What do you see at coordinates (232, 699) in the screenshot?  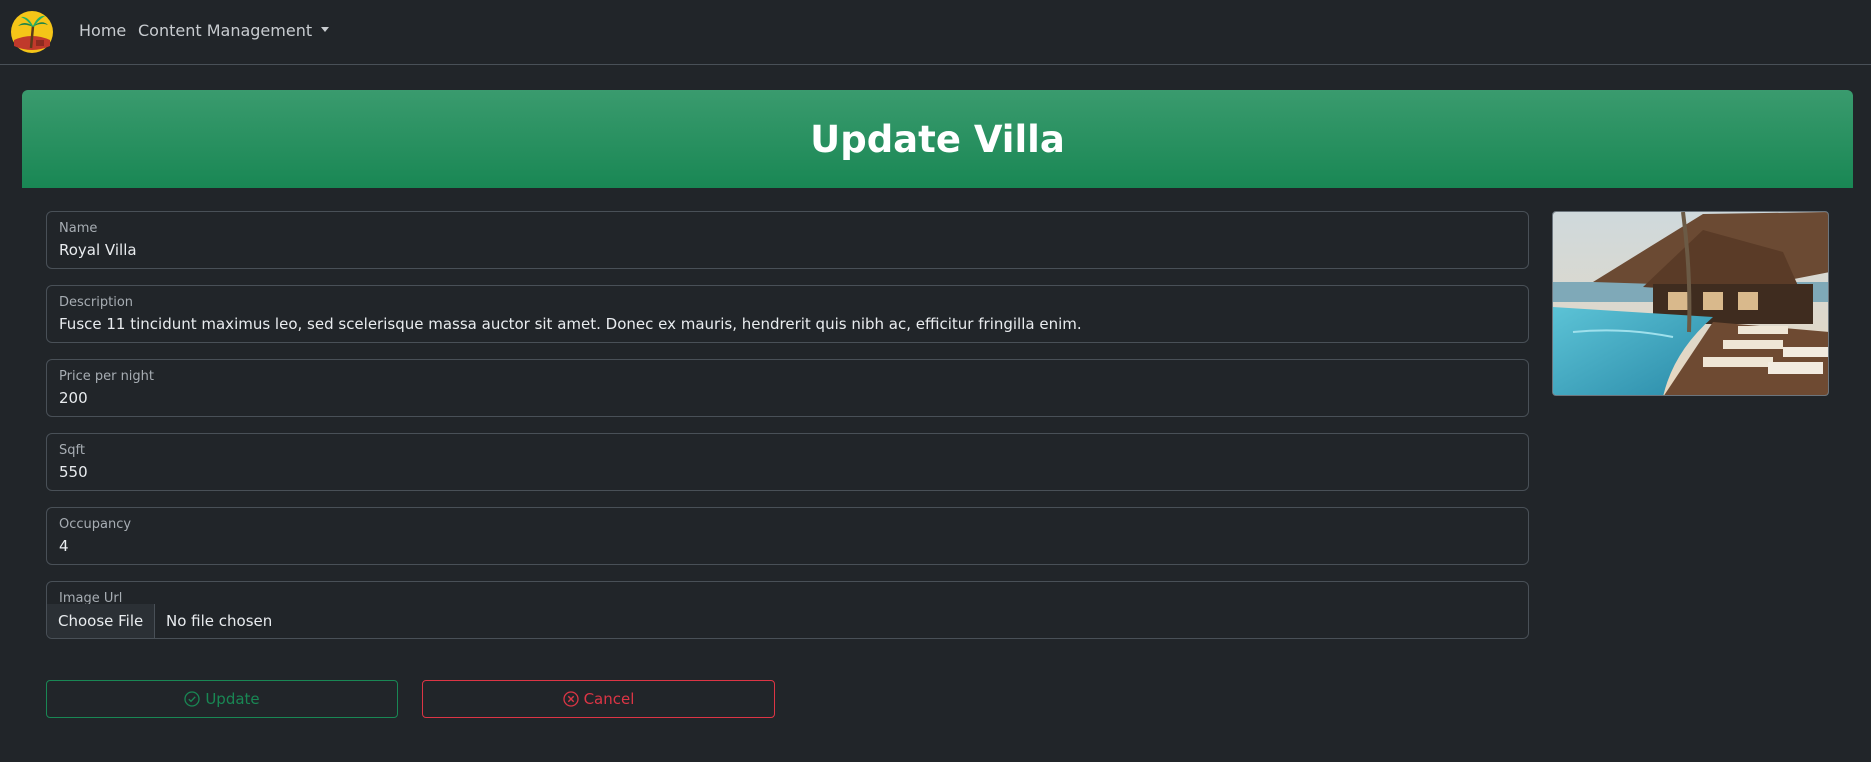 I see `update-label: Update` at bounding box center [232, 699].